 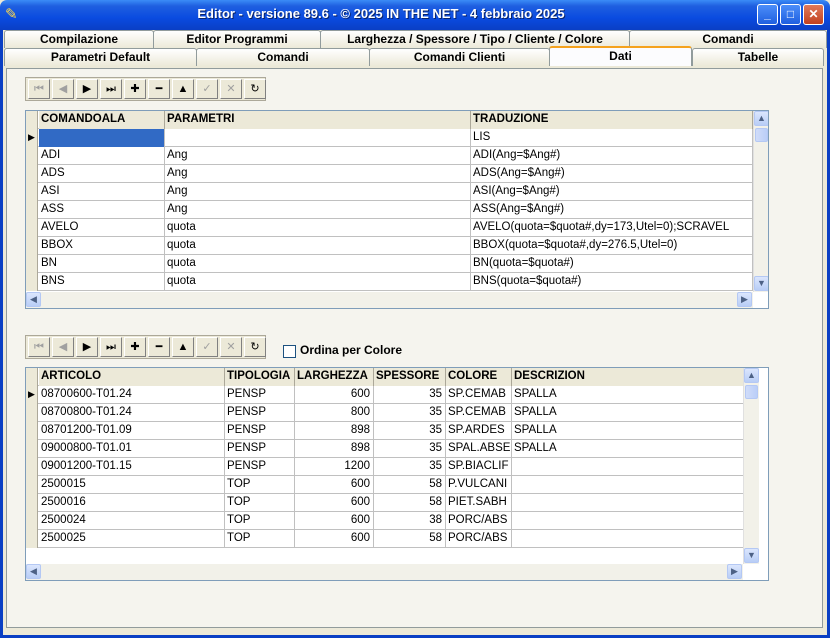 What do you see at coordinates (479, 467) in the screenshot?
I see `table-cell: SP.BIACLIF` at bounding box center [479, 467].